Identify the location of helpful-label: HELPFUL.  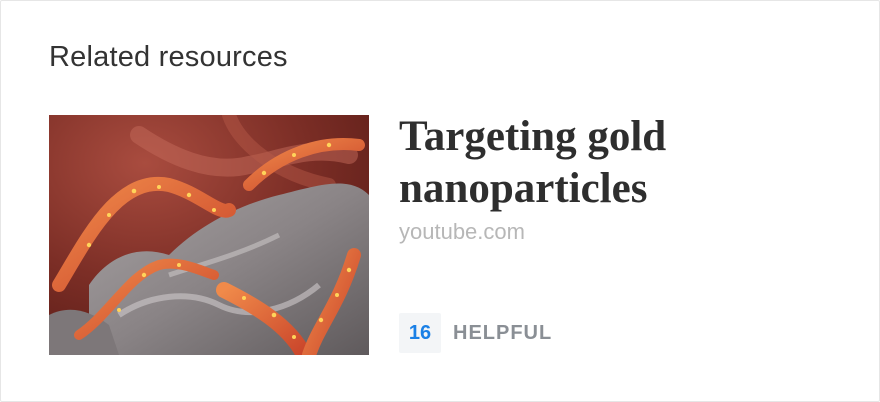
(503, 332).